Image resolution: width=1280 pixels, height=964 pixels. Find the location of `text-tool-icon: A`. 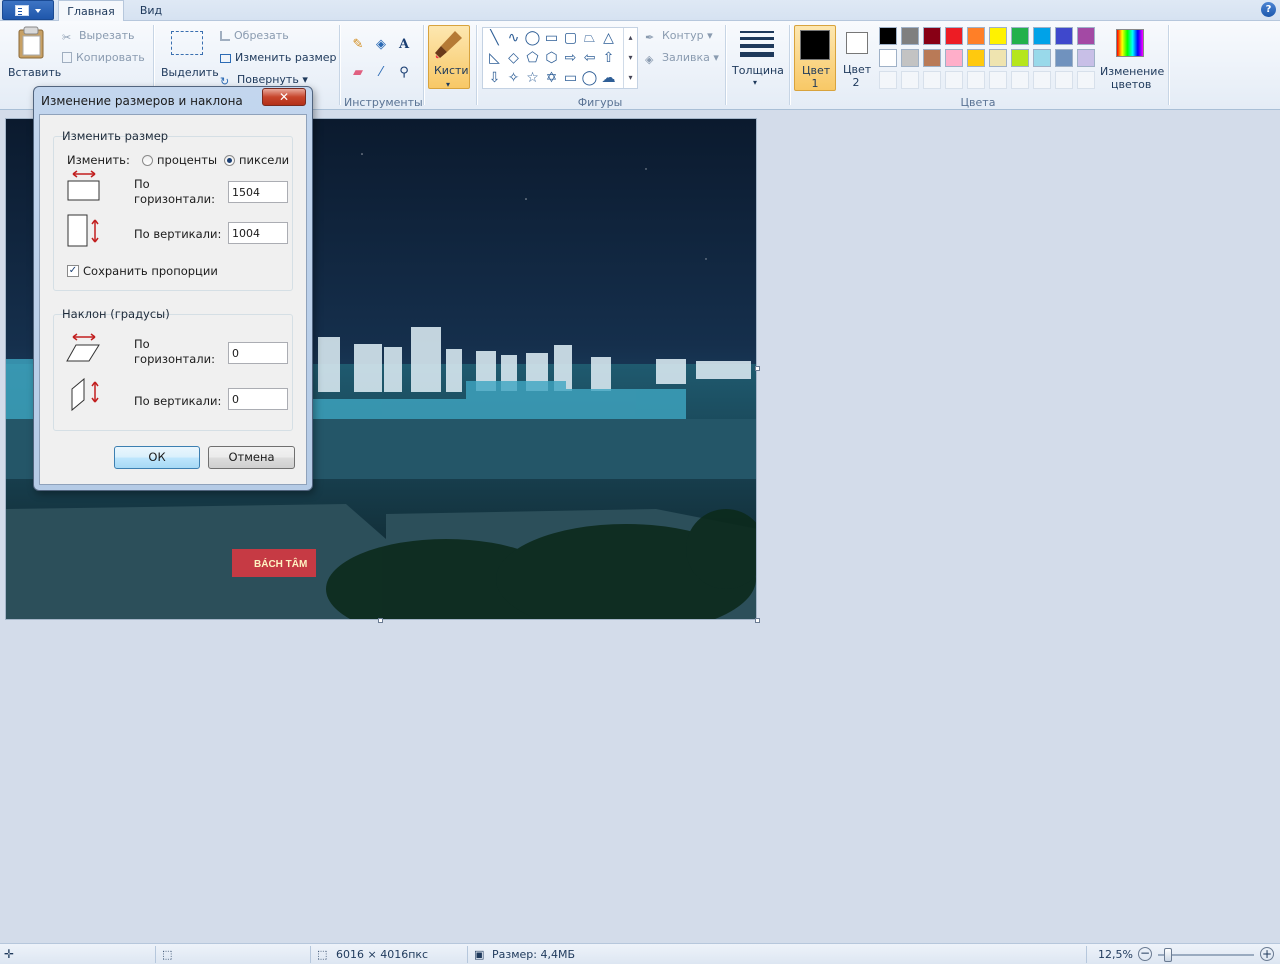

text-tool-icon: A is located at coordinates (404, 44).